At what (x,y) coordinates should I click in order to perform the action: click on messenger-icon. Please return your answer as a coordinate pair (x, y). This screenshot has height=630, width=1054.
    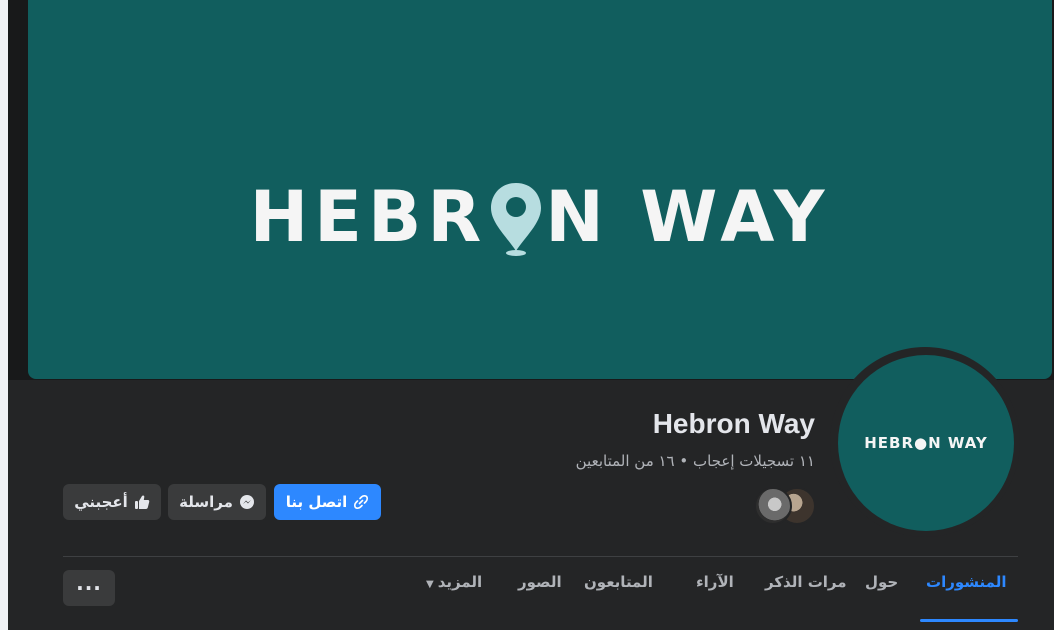
    Looking at the image, I should click on (247, 502).